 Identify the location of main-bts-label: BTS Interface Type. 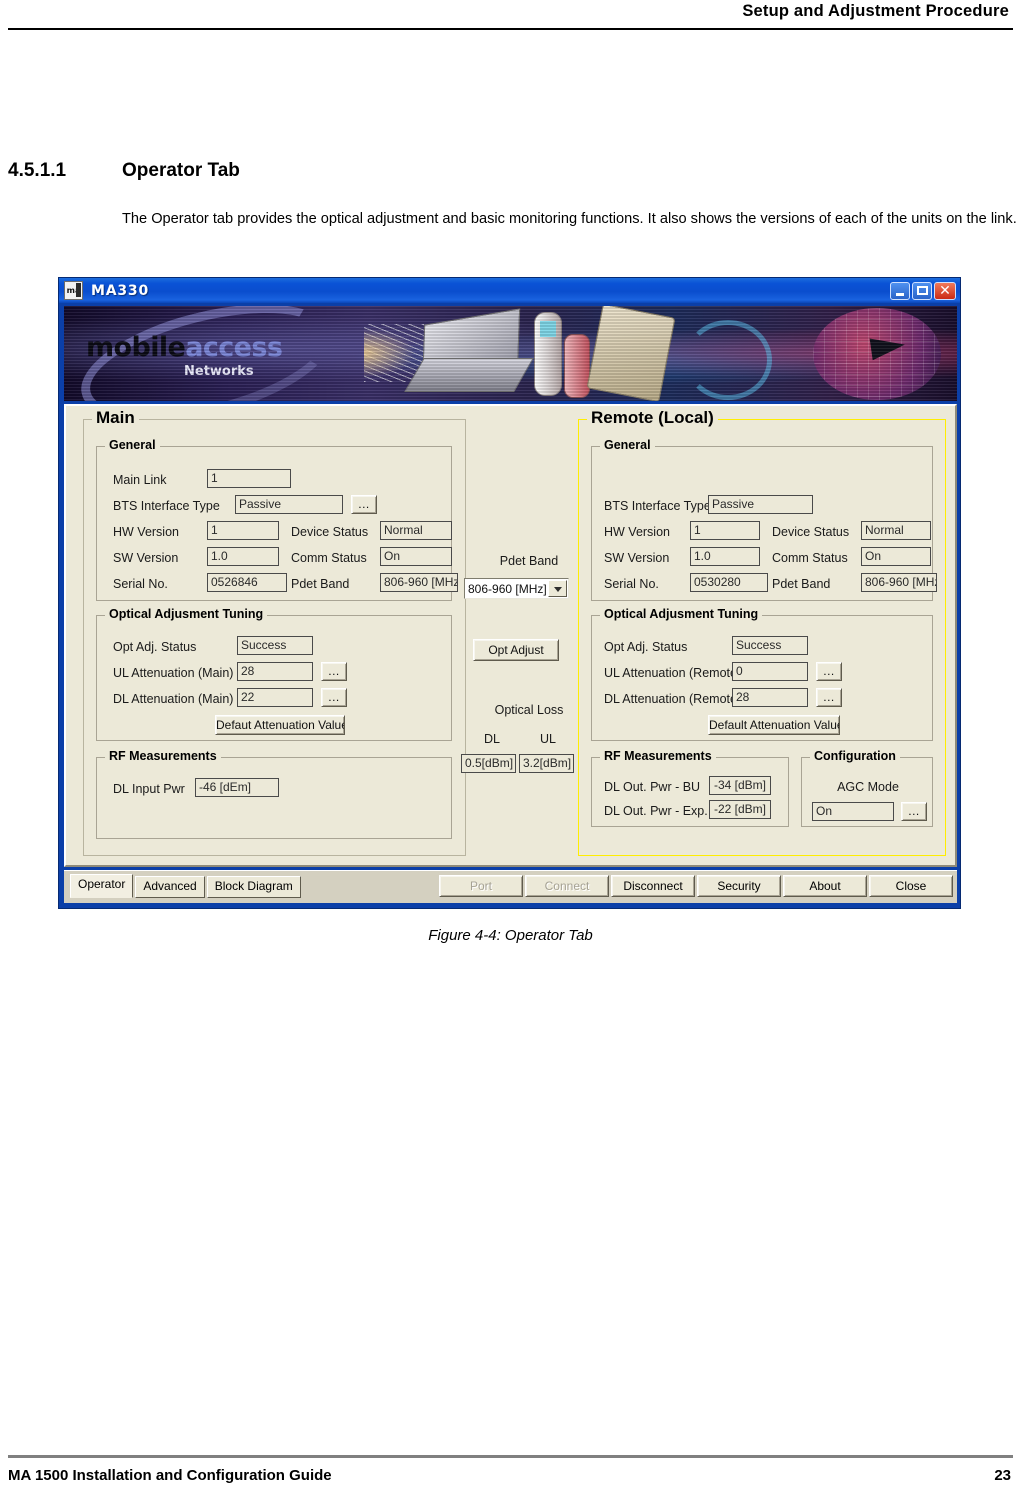
(166, 506).